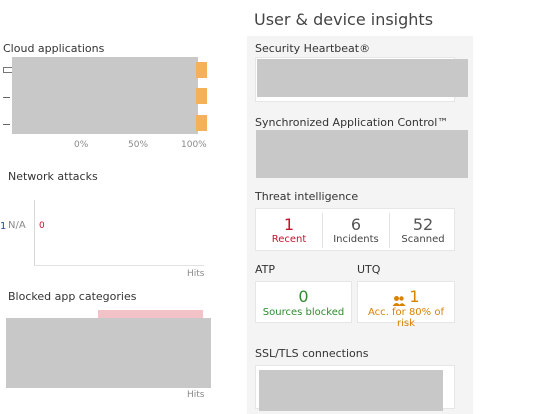  I want to click on utq-value: 1, so click(414, 296).